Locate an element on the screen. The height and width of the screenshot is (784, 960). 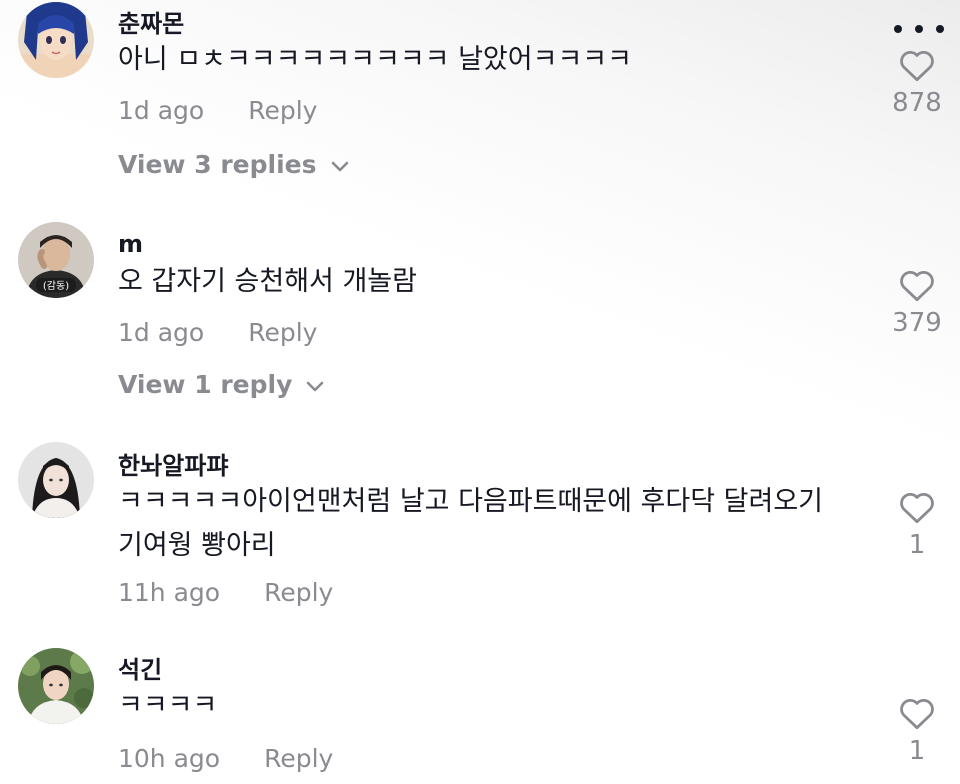
like-button: 878 is located at coordinates (917, 83).